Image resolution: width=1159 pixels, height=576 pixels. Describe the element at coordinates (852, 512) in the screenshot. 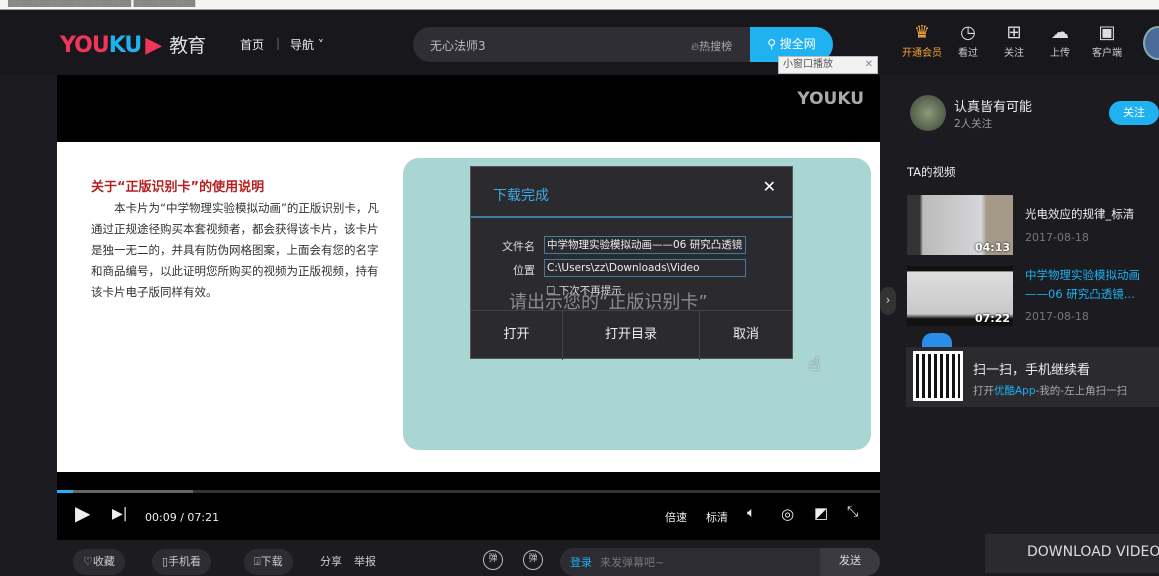

I see `fullscreen-icon: ⤡` at that location.